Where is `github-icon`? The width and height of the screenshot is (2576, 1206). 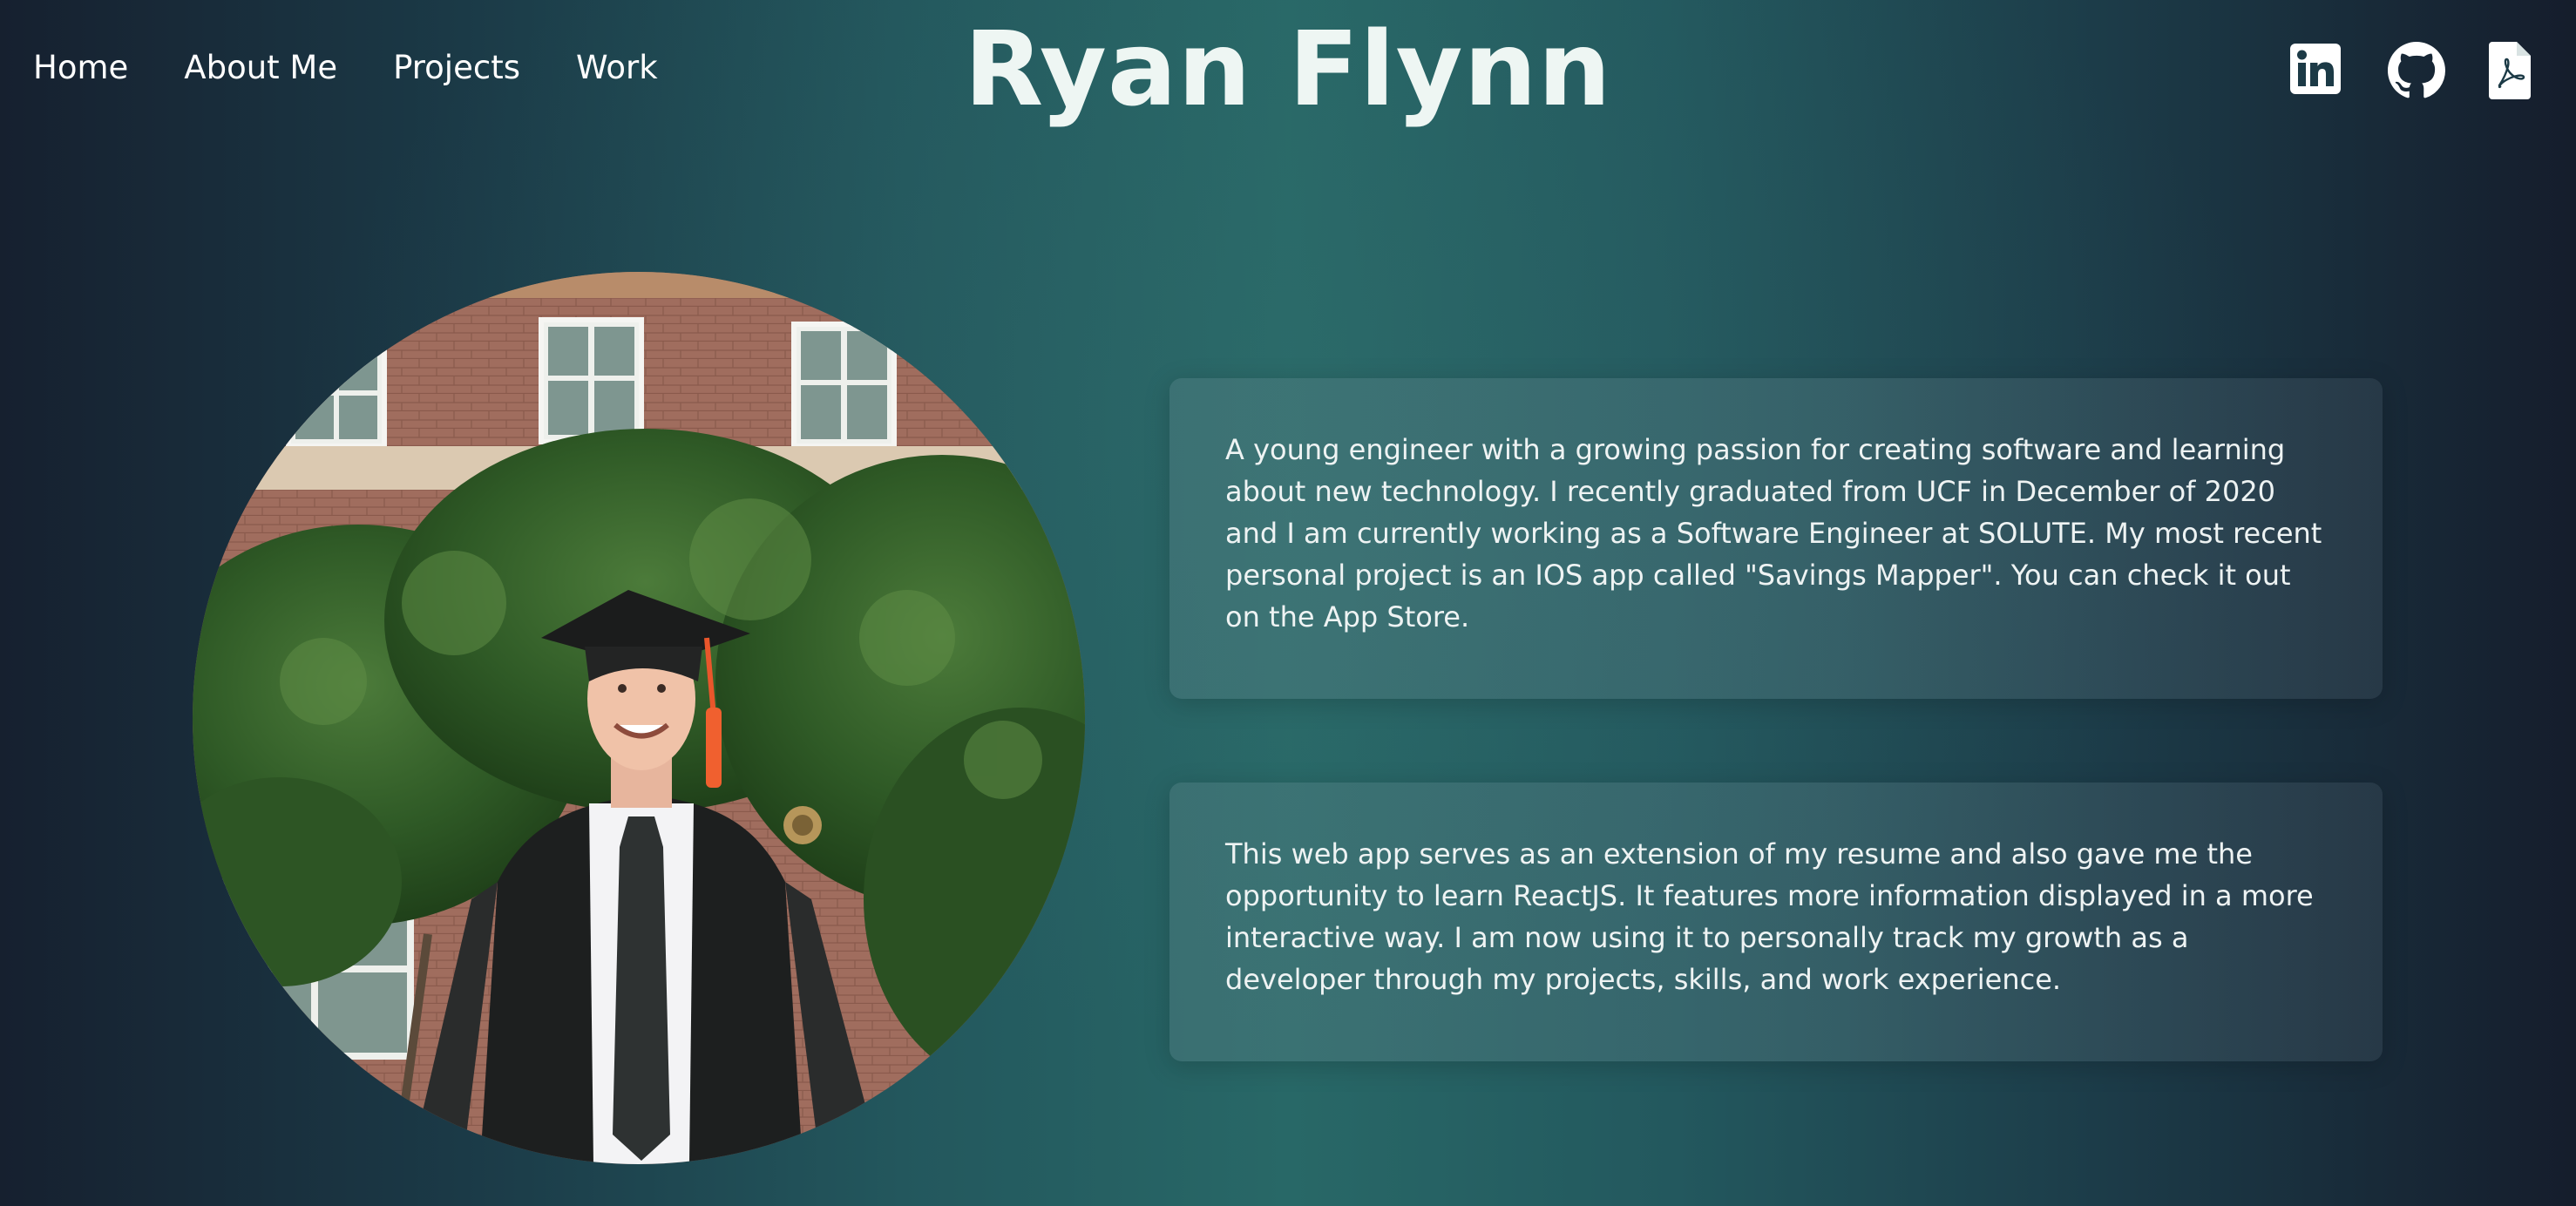 github-icon is located at coordinates (2417, 71).